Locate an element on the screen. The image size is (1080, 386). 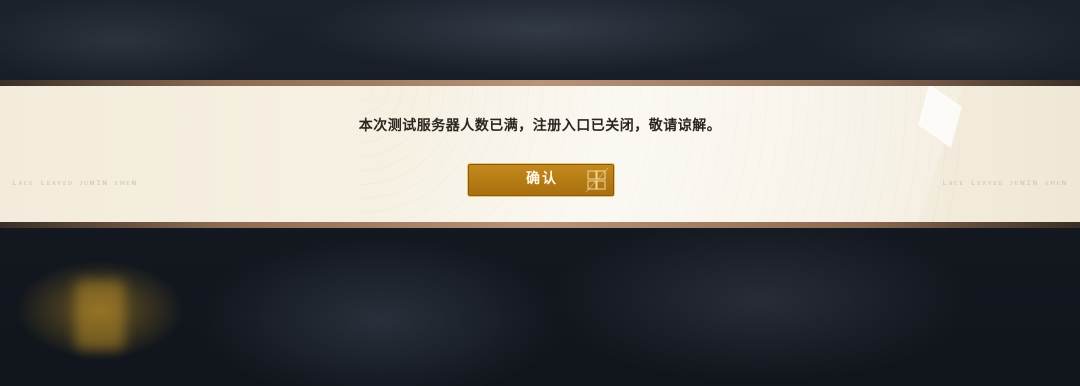
blurred-background-item is located at coordinates (100, 315).